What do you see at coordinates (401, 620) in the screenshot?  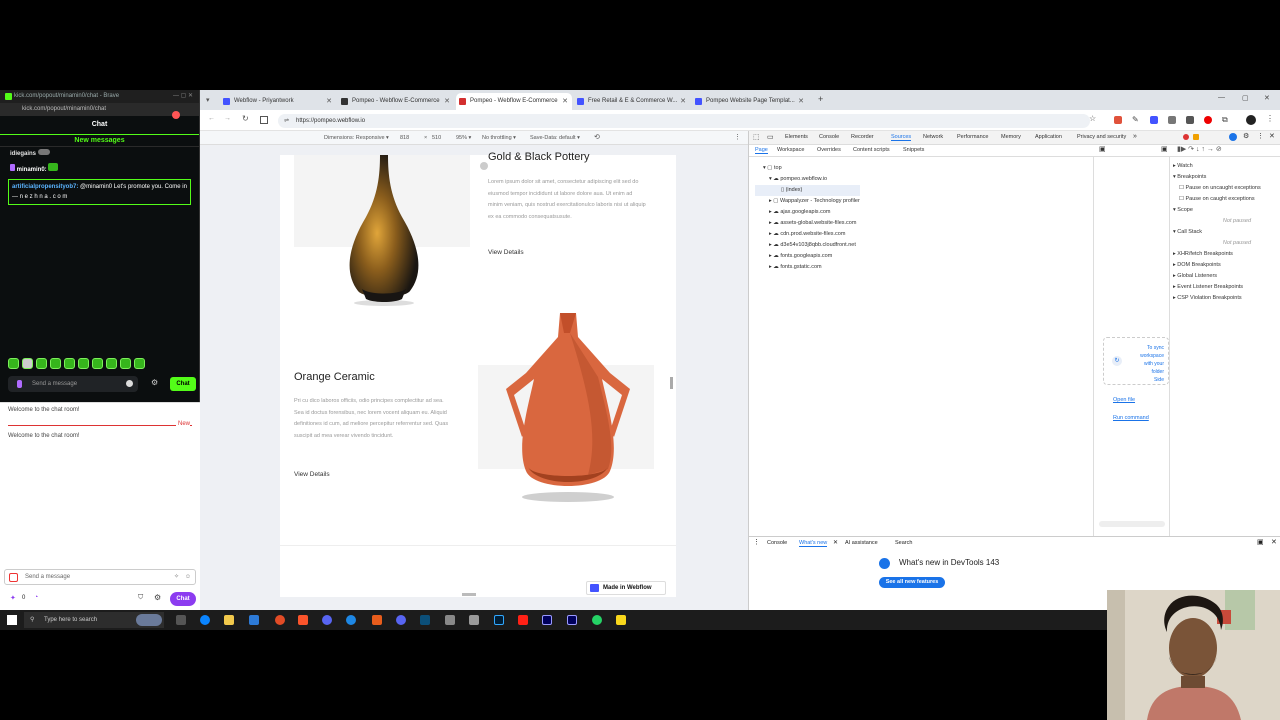 I see `discord-icon` at bounding box center [401, 620].